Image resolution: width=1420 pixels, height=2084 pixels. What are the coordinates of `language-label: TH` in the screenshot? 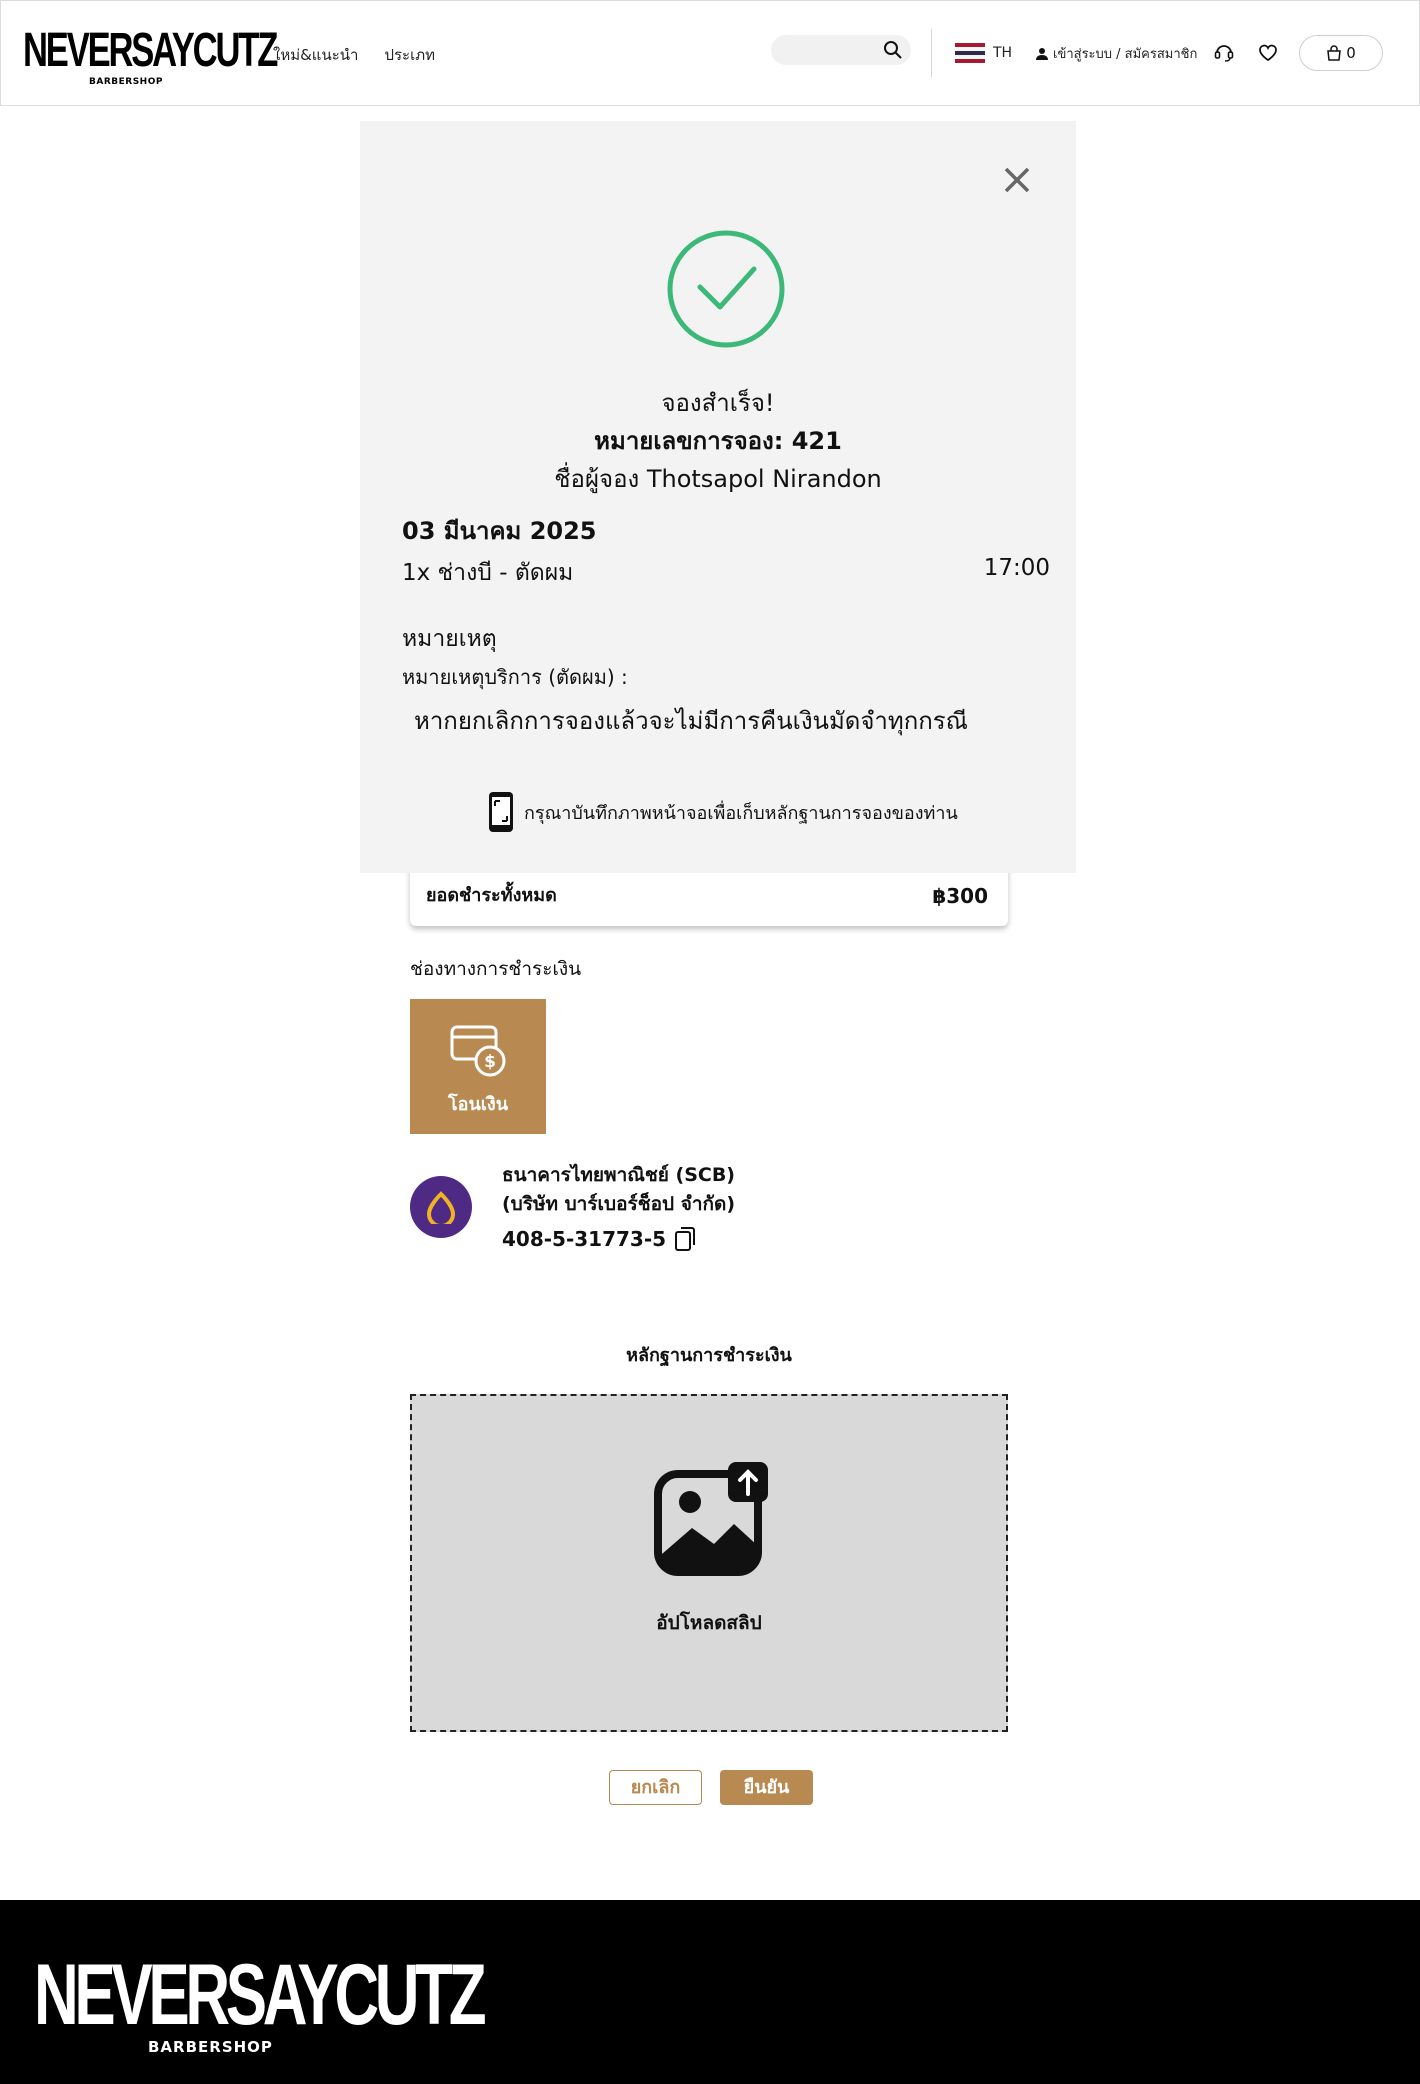 It's located at (1003, 53).